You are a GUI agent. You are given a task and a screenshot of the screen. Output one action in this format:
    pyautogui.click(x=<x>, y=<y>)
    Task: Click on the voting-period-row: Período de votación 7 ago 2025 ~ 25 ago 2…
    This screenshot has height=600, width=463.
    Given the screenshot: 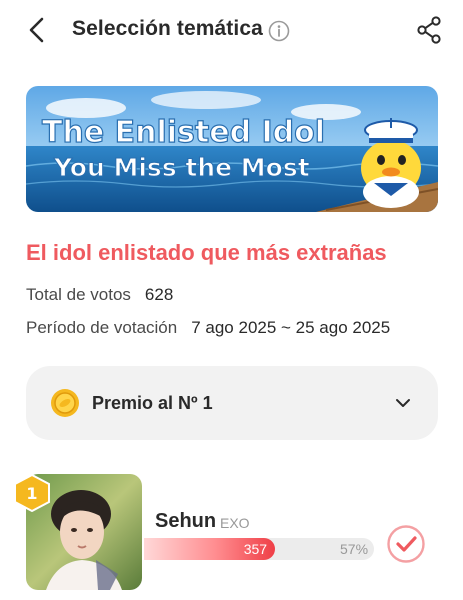 What is the action you would take?
    pyautogui.click(x=208, y=328)
    